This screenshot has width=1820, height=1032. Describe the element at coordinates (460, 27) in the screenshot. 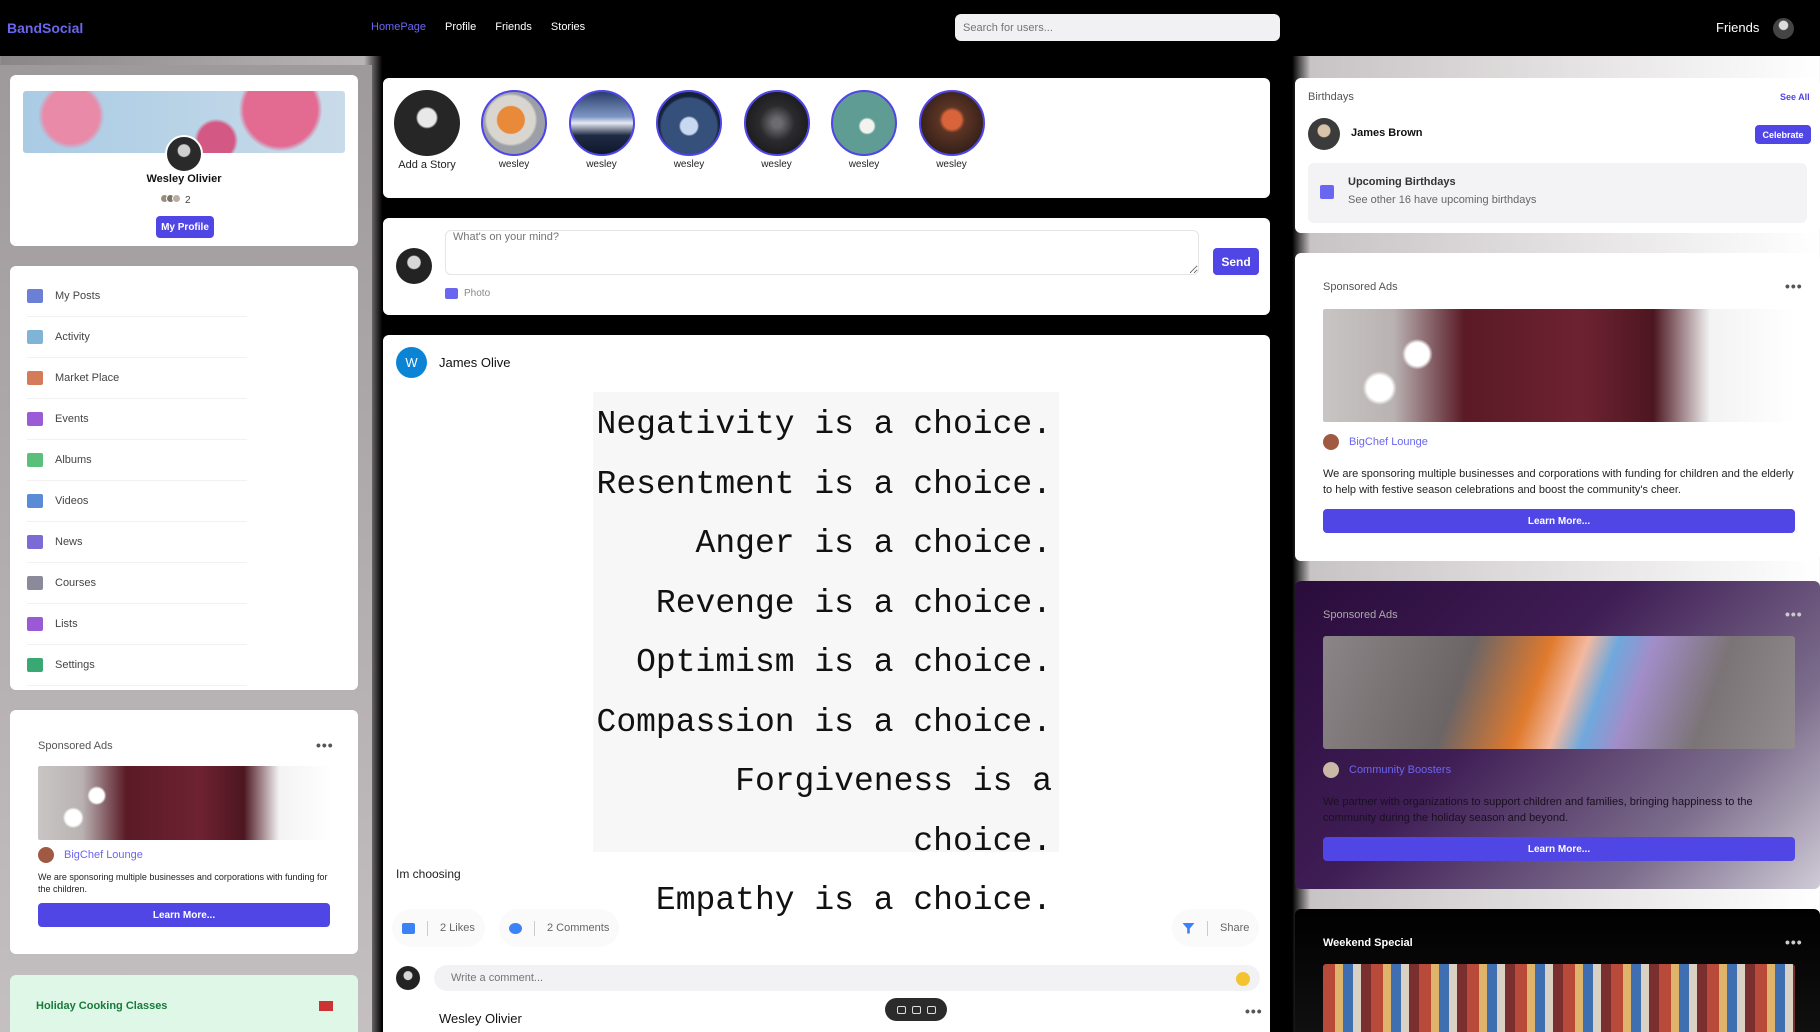

I see `nav-link-profile: Profile` at that location.